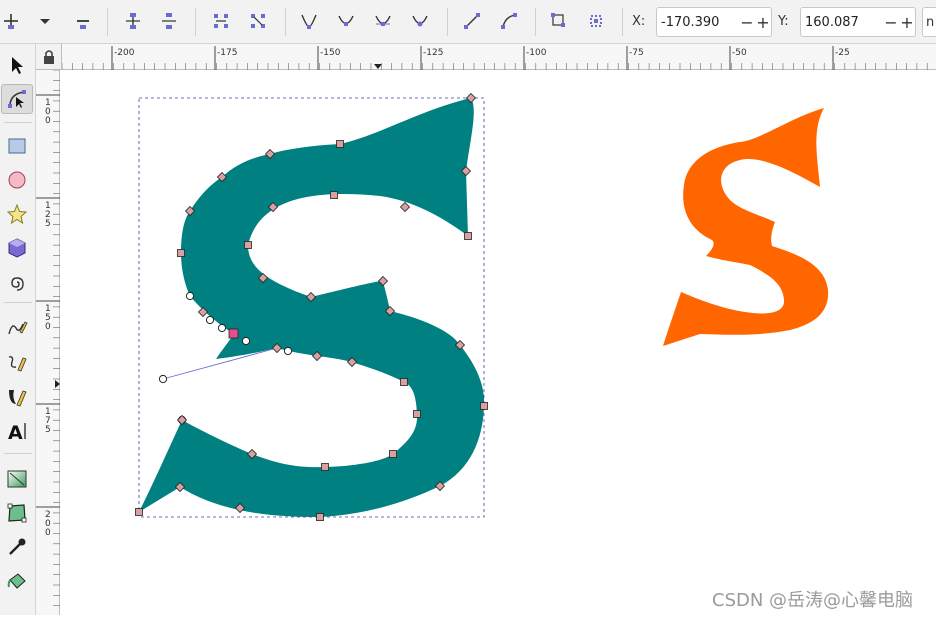 Image resolution: width=936 pixels, height=619 pixels. I want to click on node-tool-controls-bar: X: − + Y: − + n, so click(468, 22).